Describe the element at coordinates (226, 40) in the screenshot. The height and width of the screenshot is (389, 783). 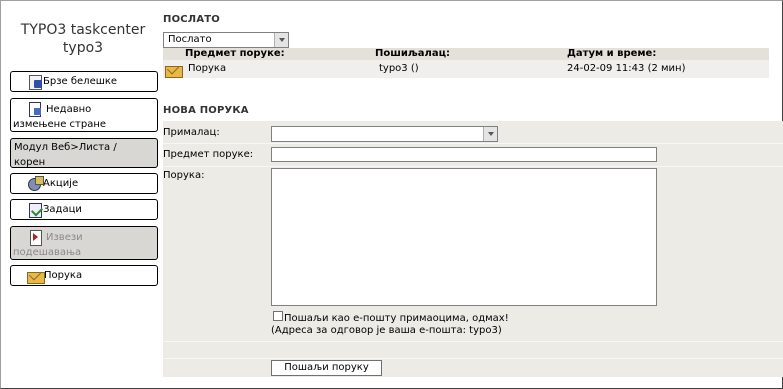
I see `sent-filter-select: Послато` at that location.